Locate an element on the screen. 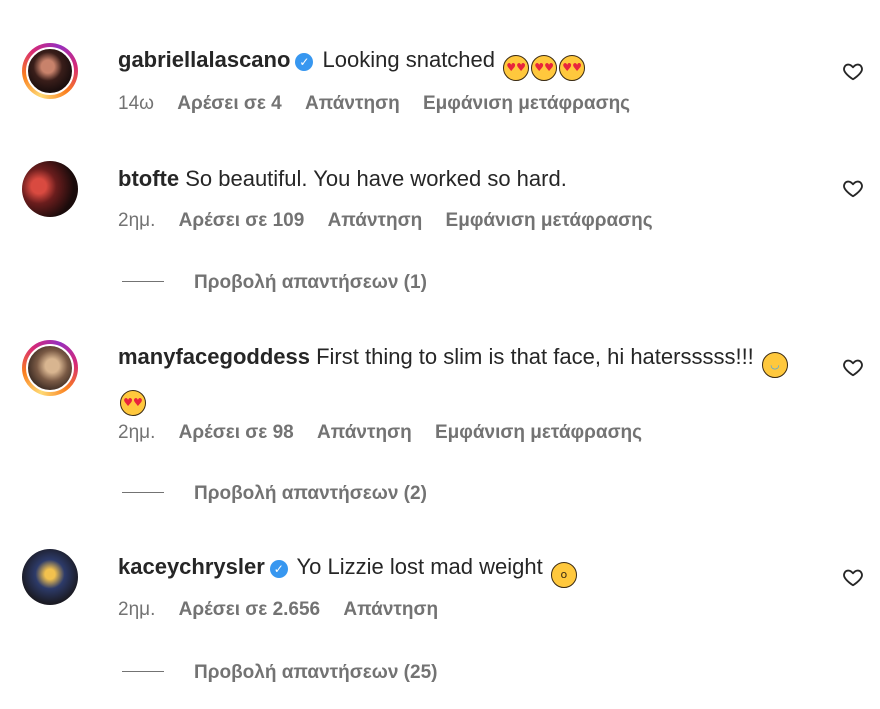 The width and height of the screenshot is (880, 709). view-replies-label: Προβολή απαντήσεων (2) is located at coordinates (310, 493).